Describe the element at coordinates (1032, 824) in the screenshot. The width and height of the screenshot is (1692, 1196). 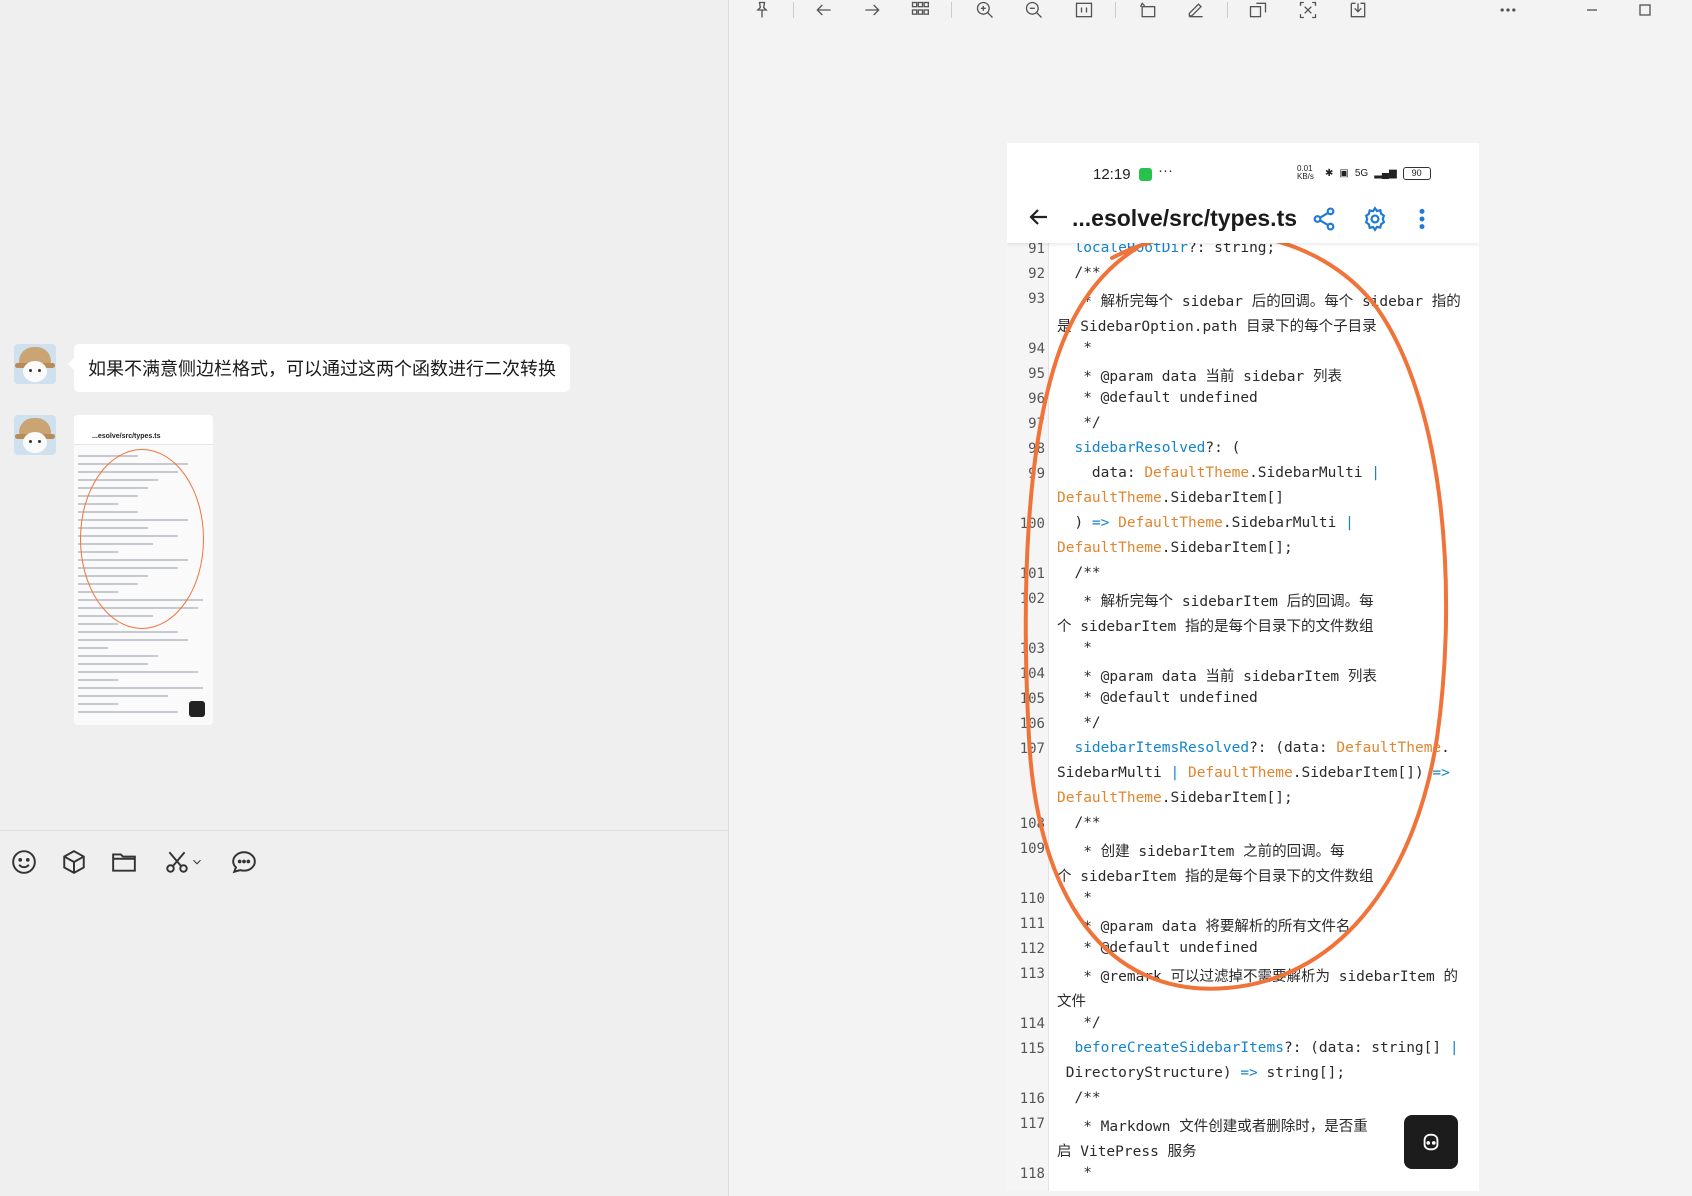
I see `line-number: 108` at that location.